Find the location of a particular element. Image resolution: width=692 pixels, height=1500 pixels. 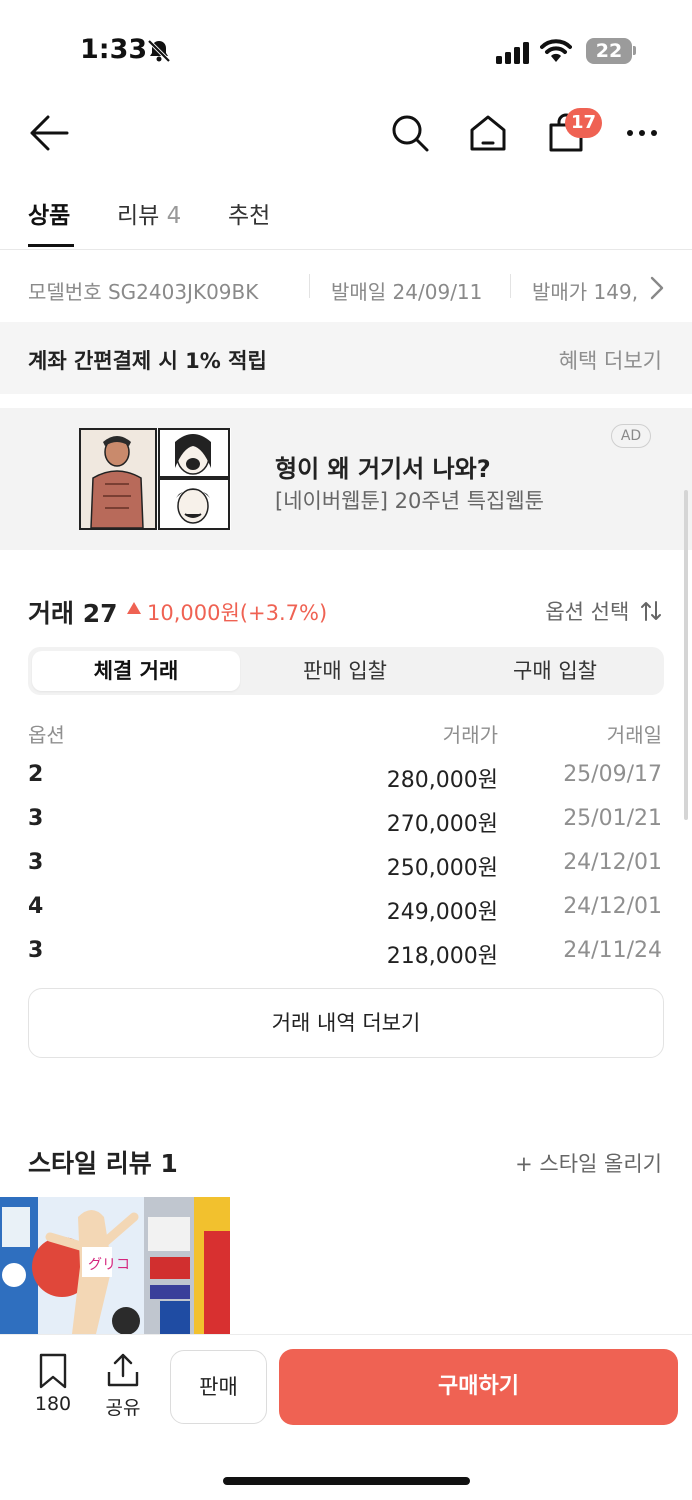

benefit-text: 계좌 간편결제 시 1% 적립 is located at coordinates (147, 361).